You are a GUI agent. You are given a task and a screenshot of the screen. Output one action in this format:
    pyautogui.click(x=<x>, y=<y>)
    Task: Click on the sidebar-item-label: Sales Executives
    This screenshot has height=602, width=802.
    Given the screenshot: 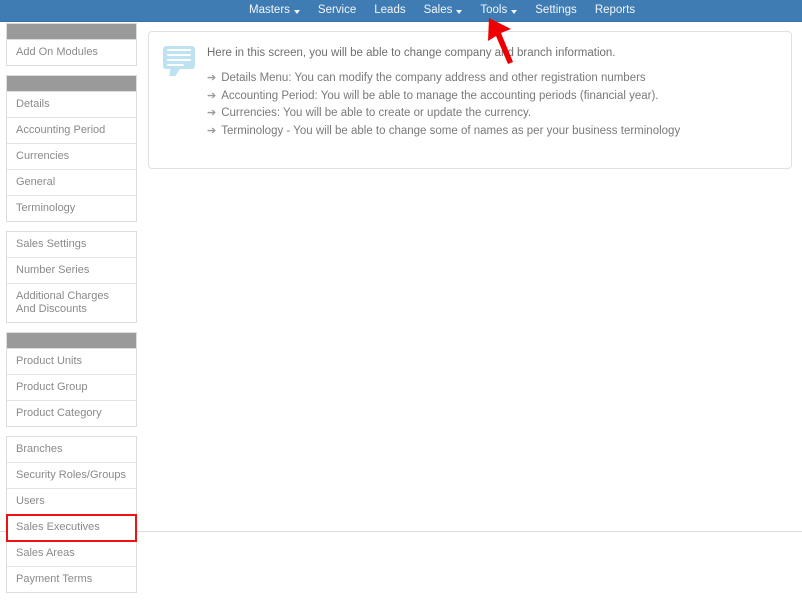 What is the action you would take?
    pyautogui.click(x=58, y=527)
    